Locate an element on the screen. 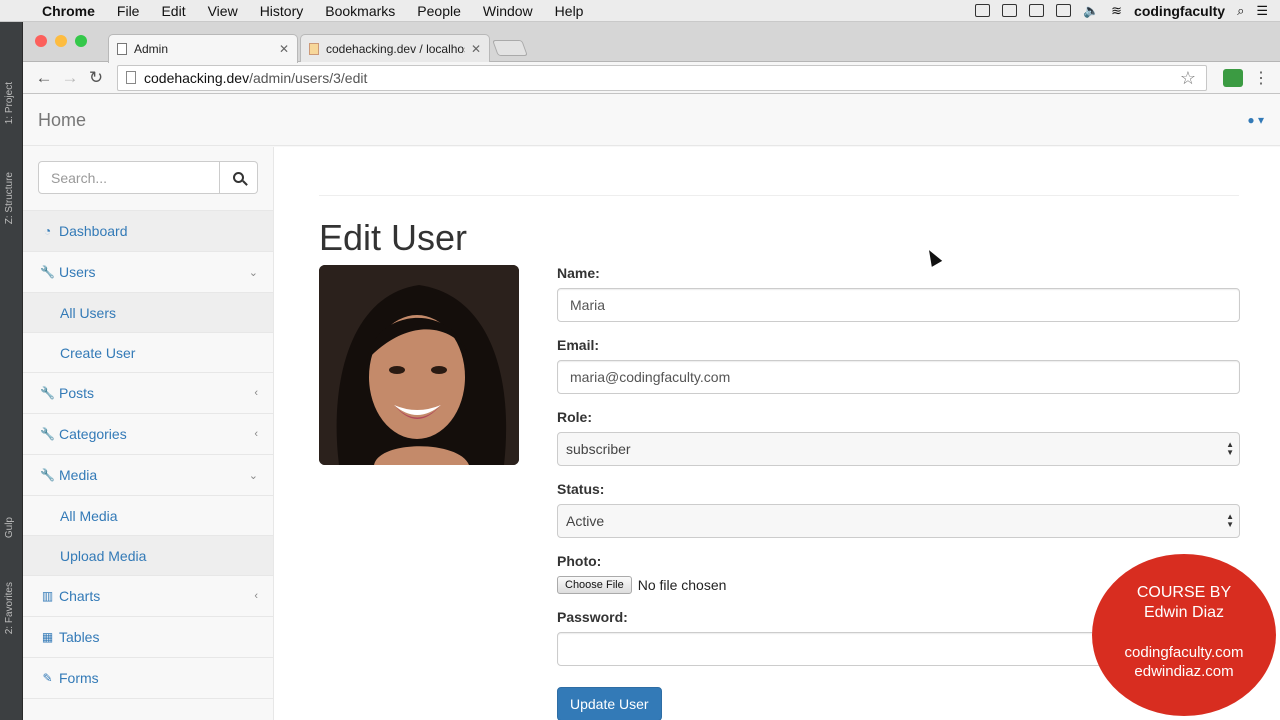  sidebar-item-create-user: Create User is located at coordinates (148, 353).